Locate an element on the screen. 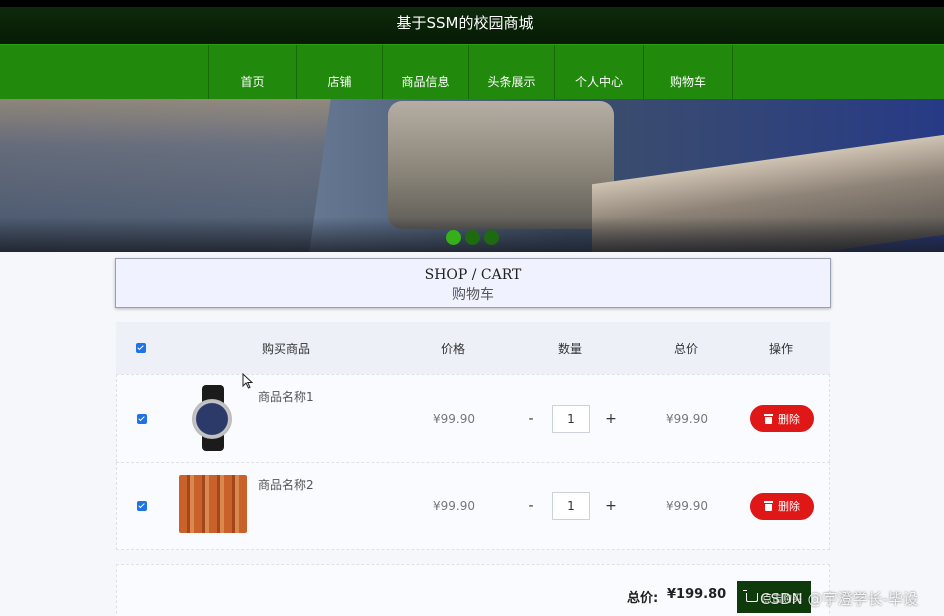  nav-item-home: 首页 is located at coordinates (252, 72).